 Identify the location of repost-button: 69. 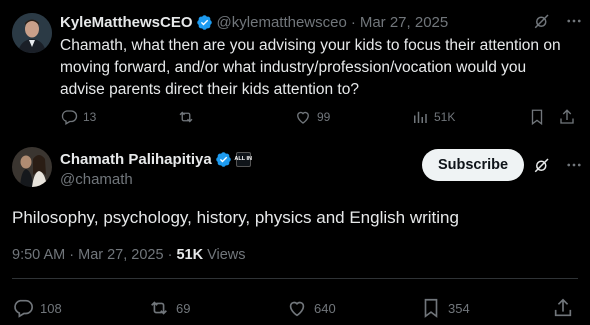
(169, 308).